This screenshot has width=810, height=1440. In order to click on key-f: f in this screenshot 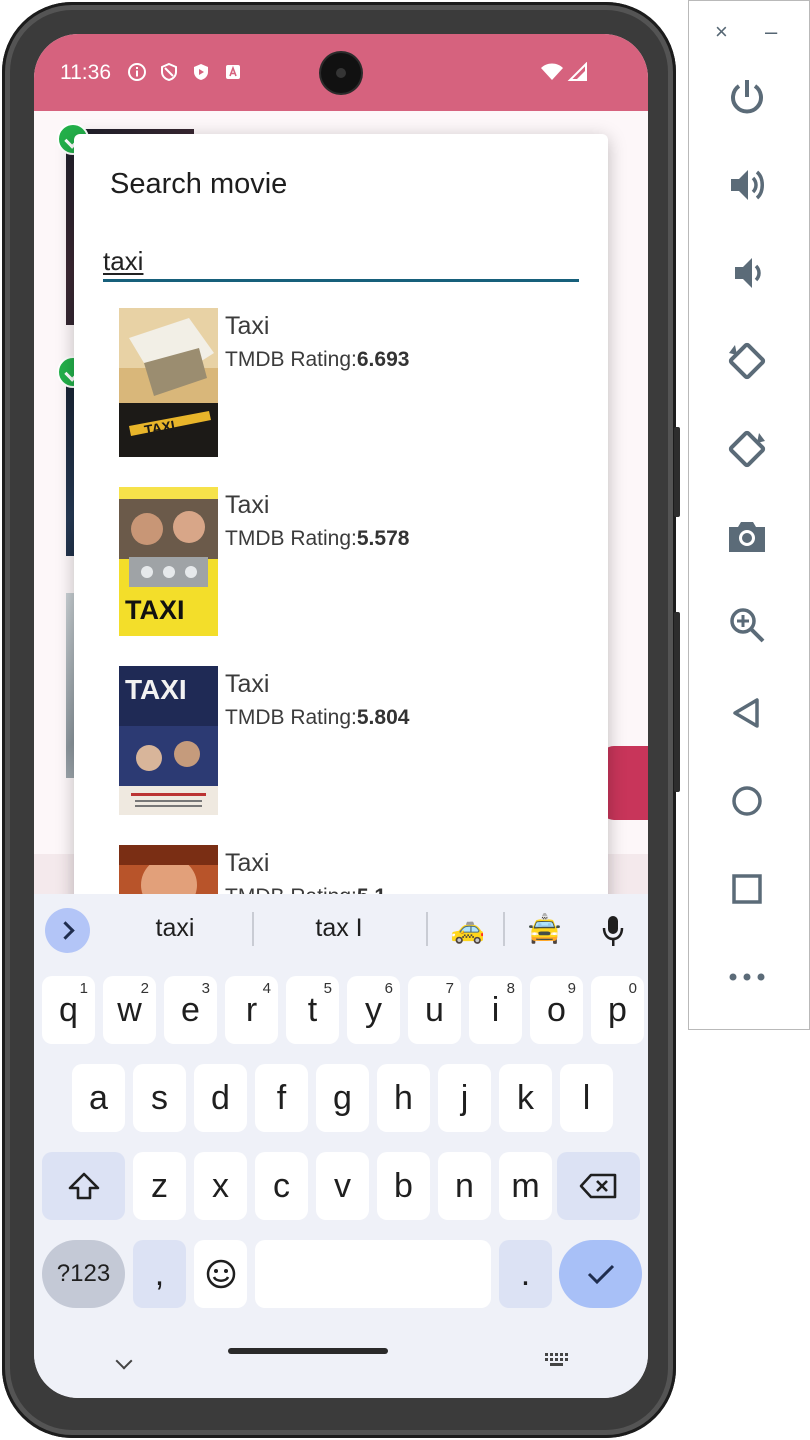, I will do `click(281, 1098)`.